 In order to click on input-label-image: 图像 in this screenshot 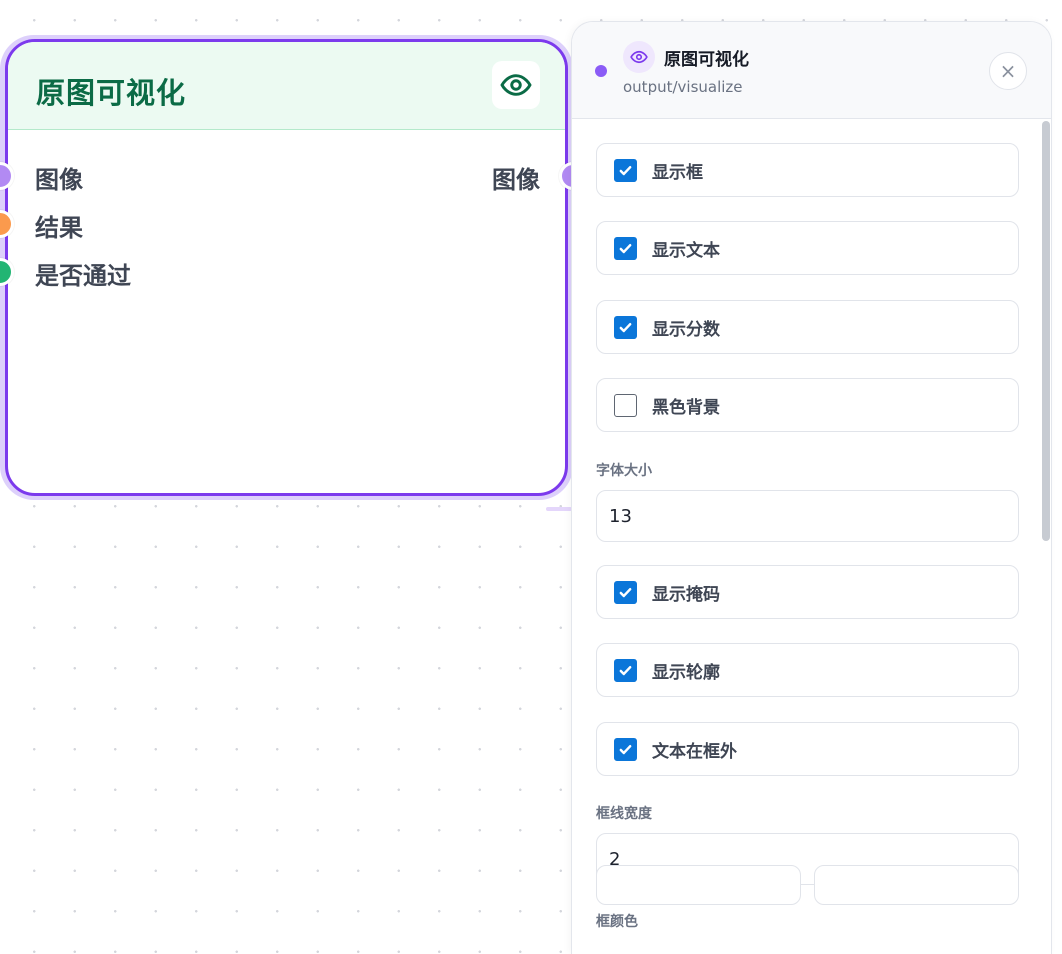, I will do `click(59, 180)`.